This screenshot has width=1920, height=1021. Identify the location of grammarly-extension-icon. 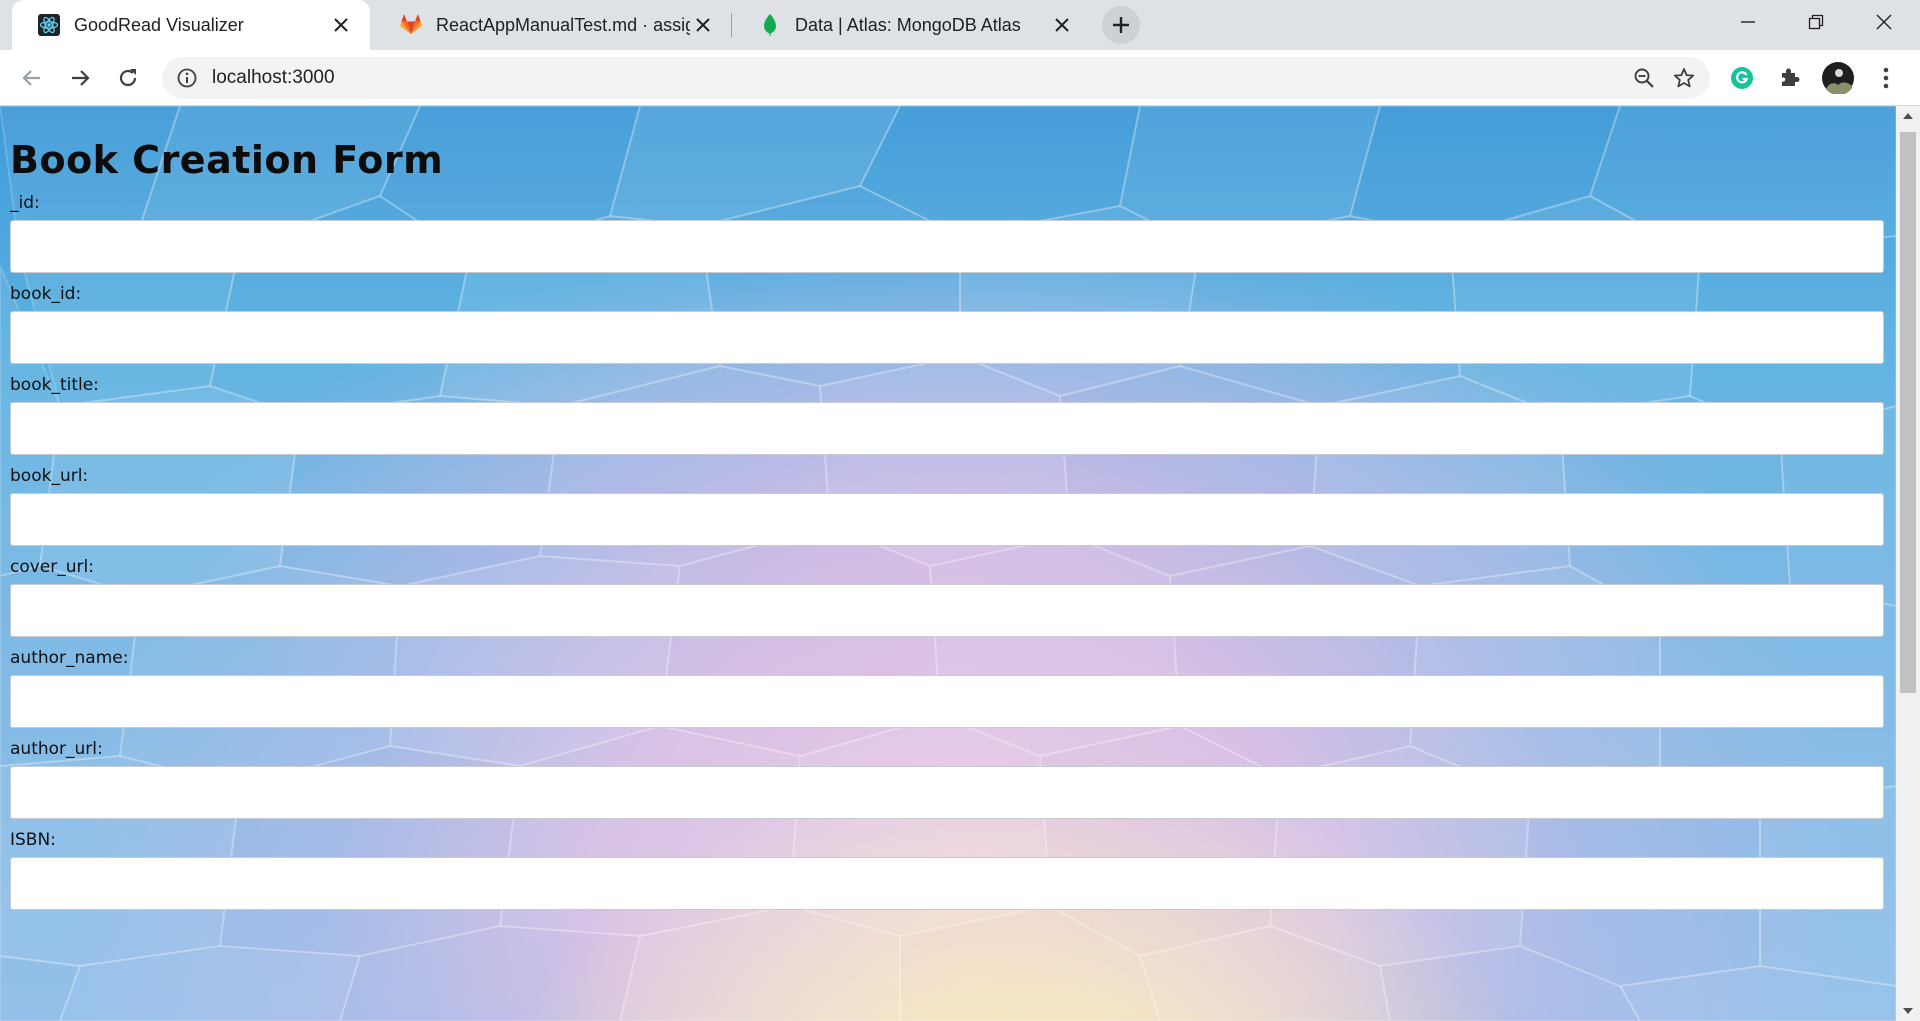
(1742, 78).